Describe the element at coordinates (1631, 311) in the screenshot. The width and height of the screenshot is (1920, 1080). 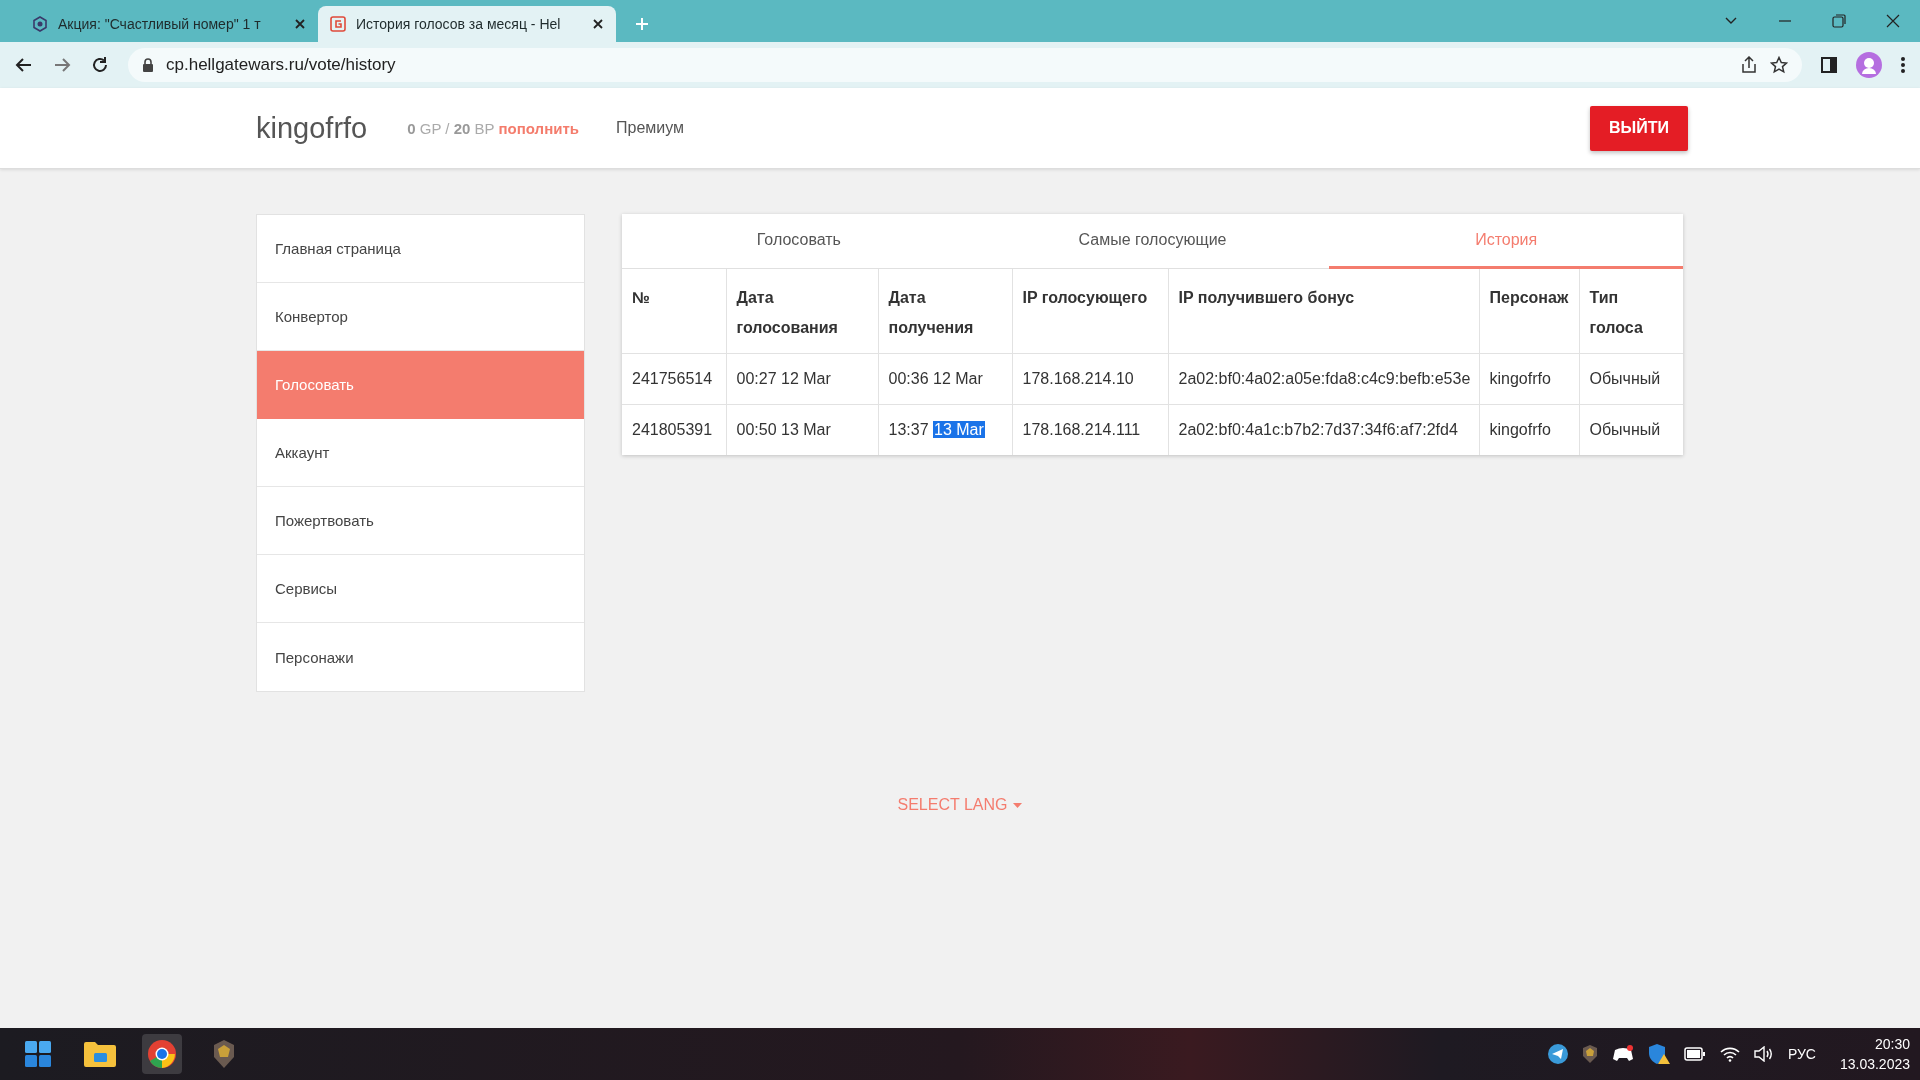
I see `column-header: Тип голоса` at that location.